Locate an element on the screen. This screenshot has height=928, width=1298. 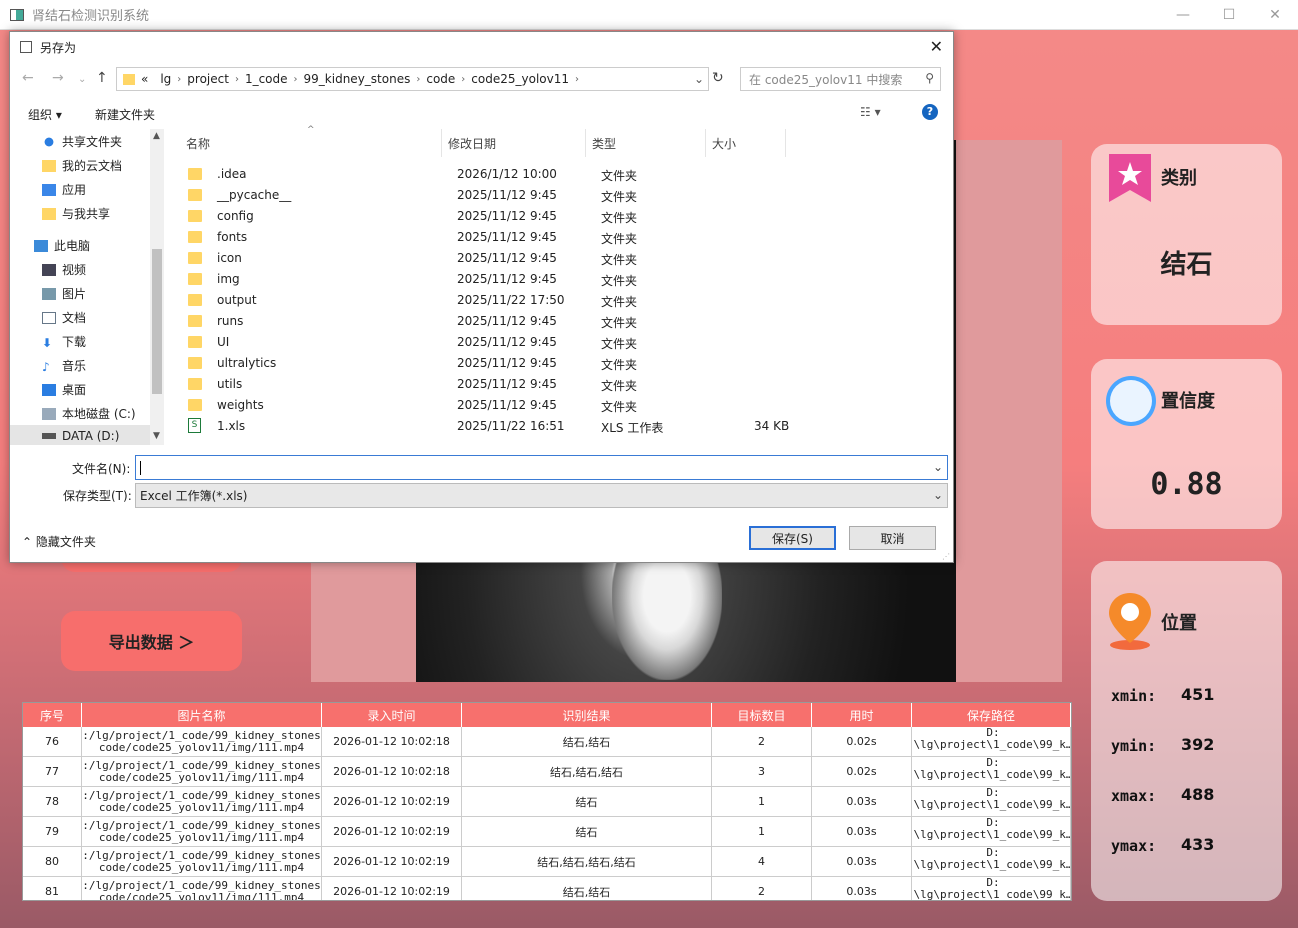
save-button: 保存(S) is located at coordinates (792, 538).